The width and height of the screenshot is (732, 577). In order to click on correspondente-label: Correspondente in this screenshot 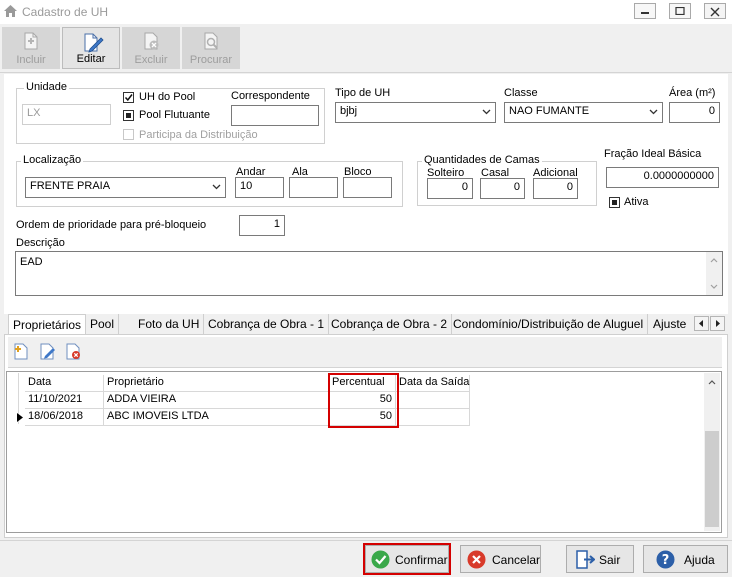, I will do `click(270, 96)`.